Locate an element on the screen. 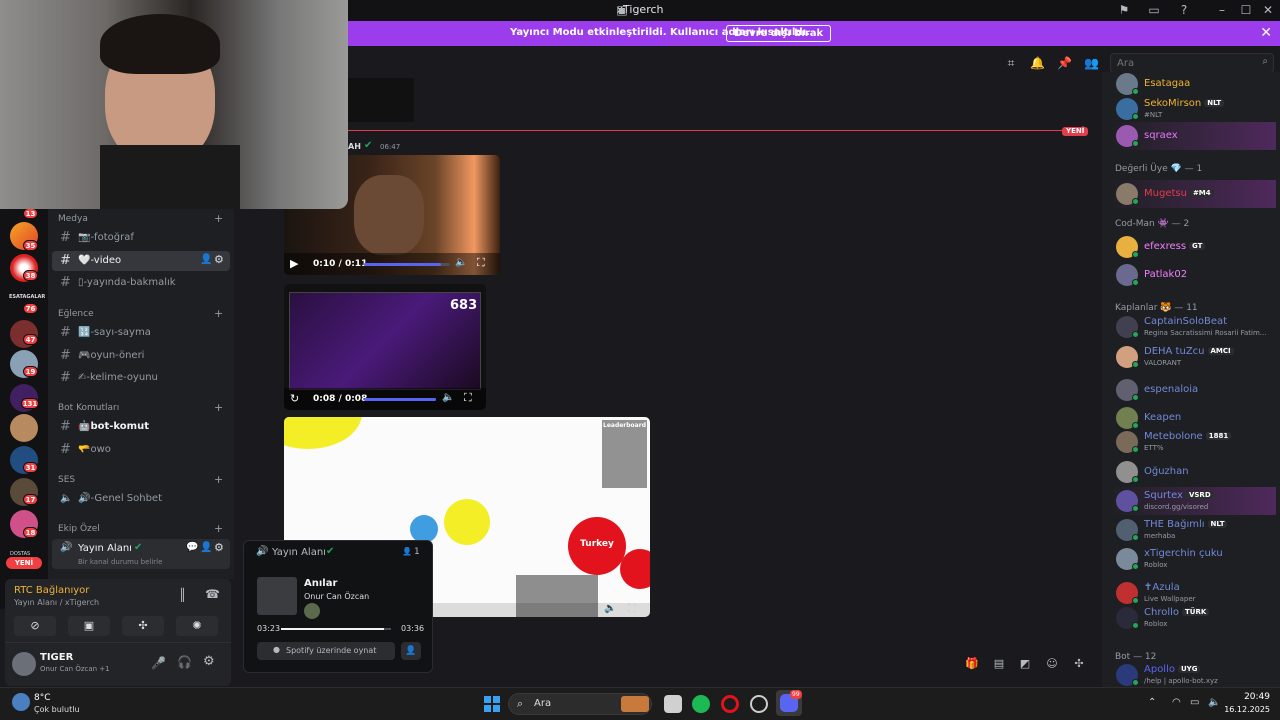  search-input is located at coordinates (1182, 63).